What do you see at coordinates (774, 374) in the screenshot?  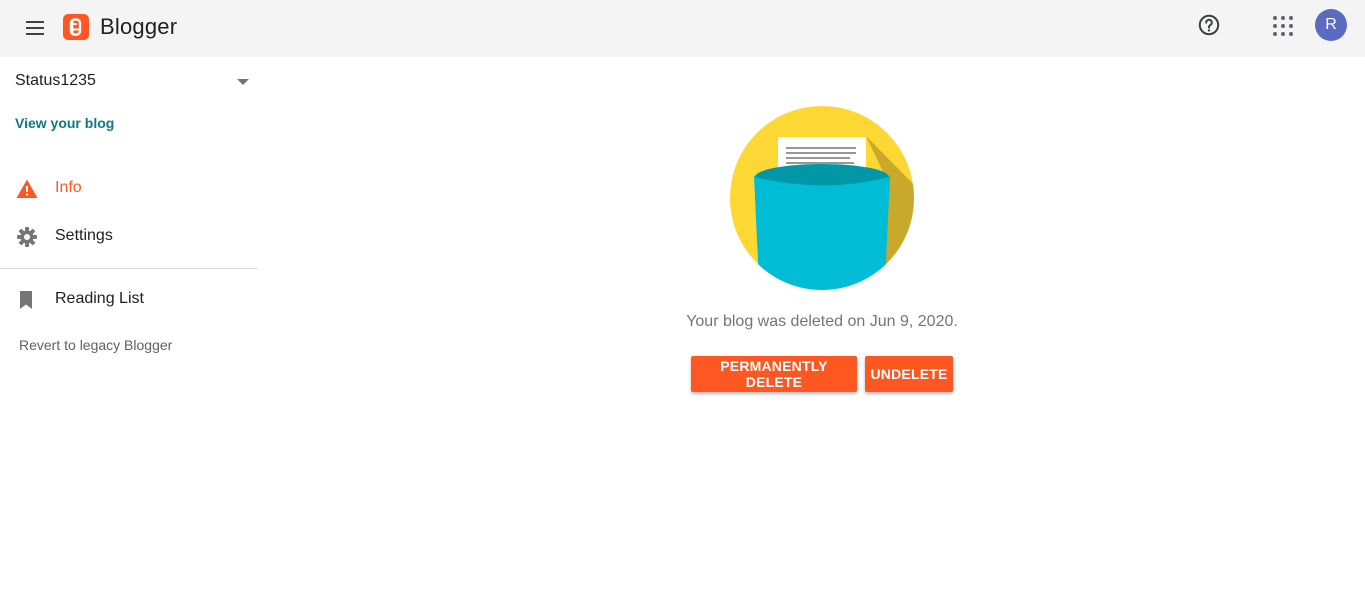 I see `permanently-delete-button: PERMANENTLY DELETE` at bounding box center [774, 374].